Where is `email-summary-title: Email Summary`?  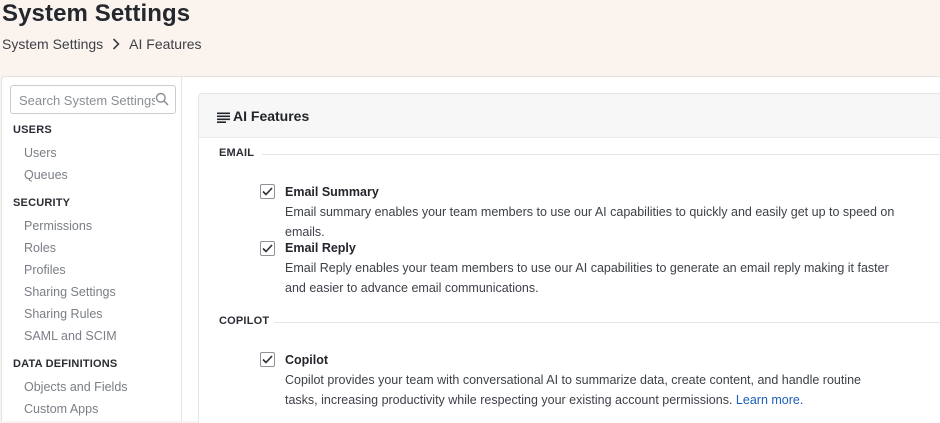
email-summary-title: Email Summary is located at coordinates (332, 192).